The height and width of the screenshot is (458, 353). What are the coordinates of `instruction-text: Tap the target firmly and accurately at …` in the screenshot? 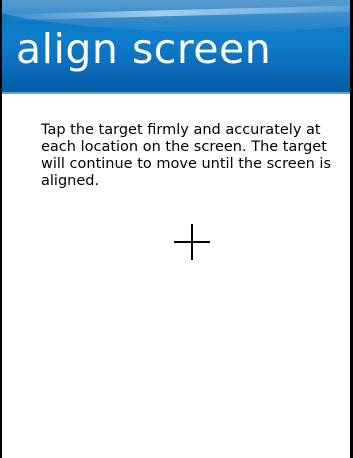 It's located at (186, 155).